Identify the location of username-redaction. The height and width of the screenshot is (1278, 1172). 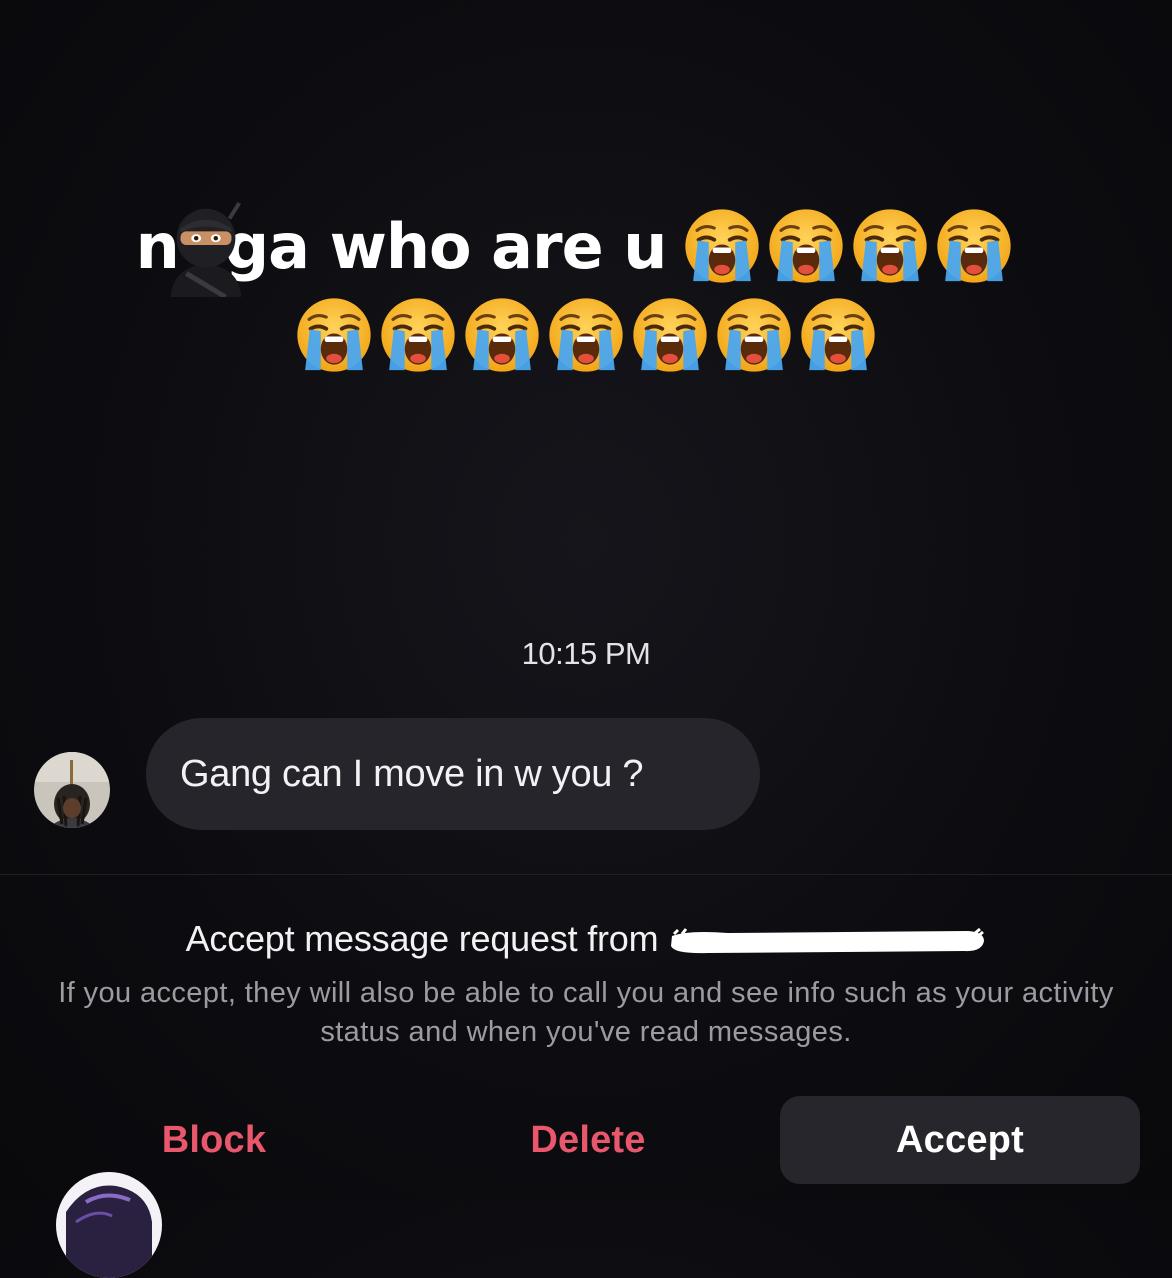
(827, 941).